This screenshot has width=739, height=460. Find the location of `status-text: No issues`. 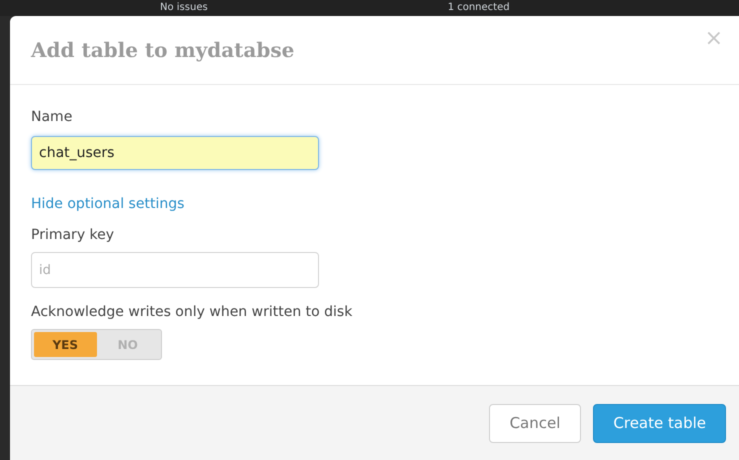

status-text: No issues is located at coordinates (184, 8).